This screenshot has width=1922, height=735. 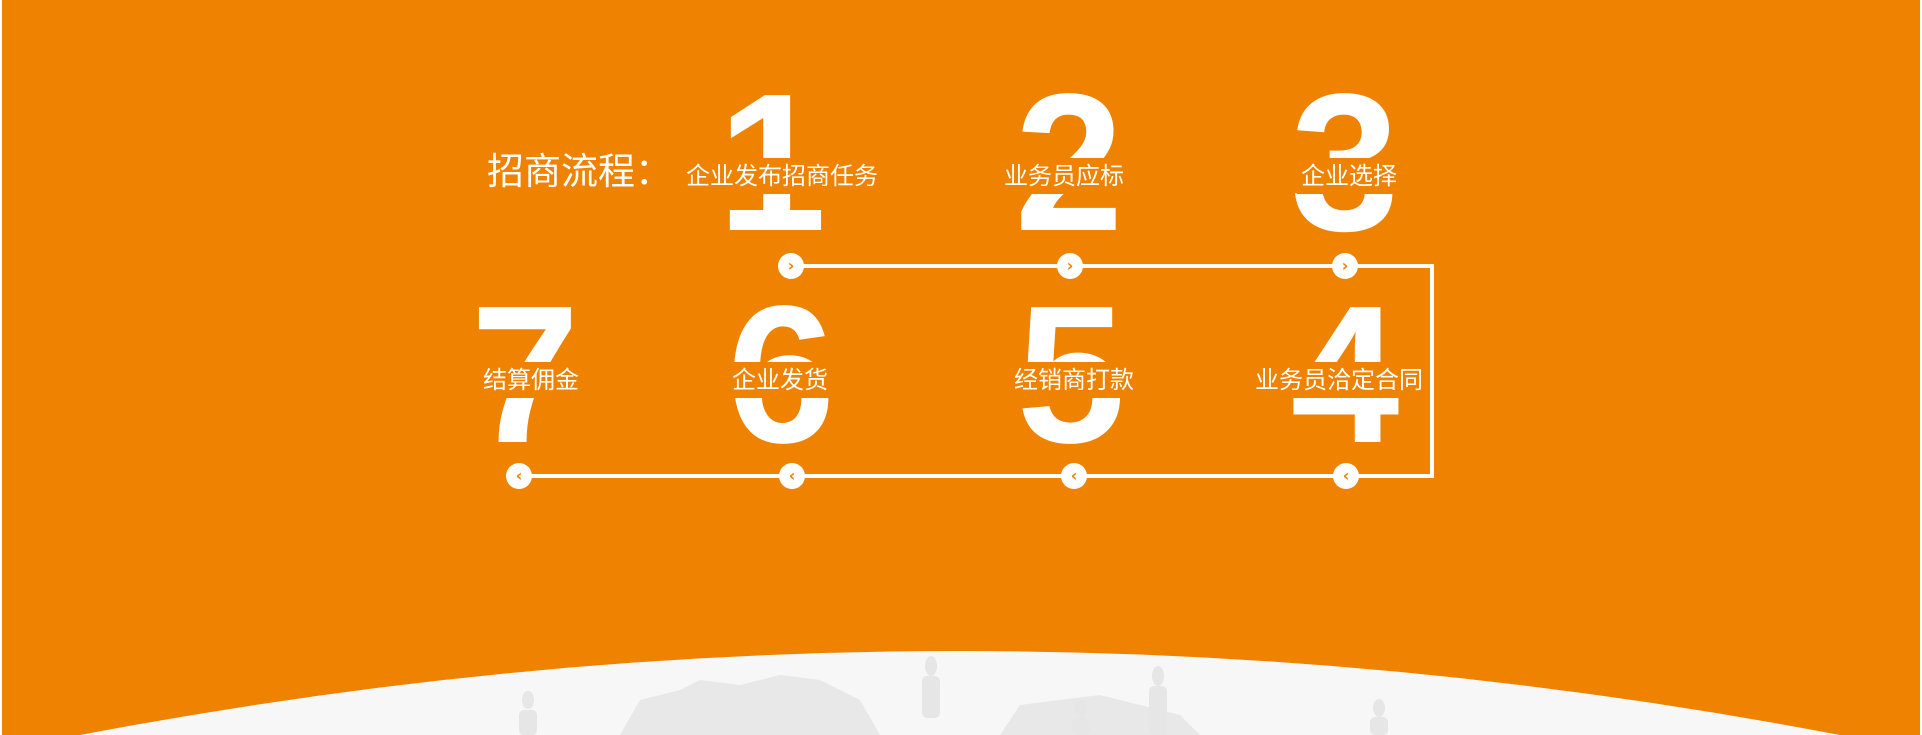 What do you see at coordinates (1345, 266) in the screenshot?
I see `step-3-chevron-right-icon: ›` at bounding box center [1345, 266].